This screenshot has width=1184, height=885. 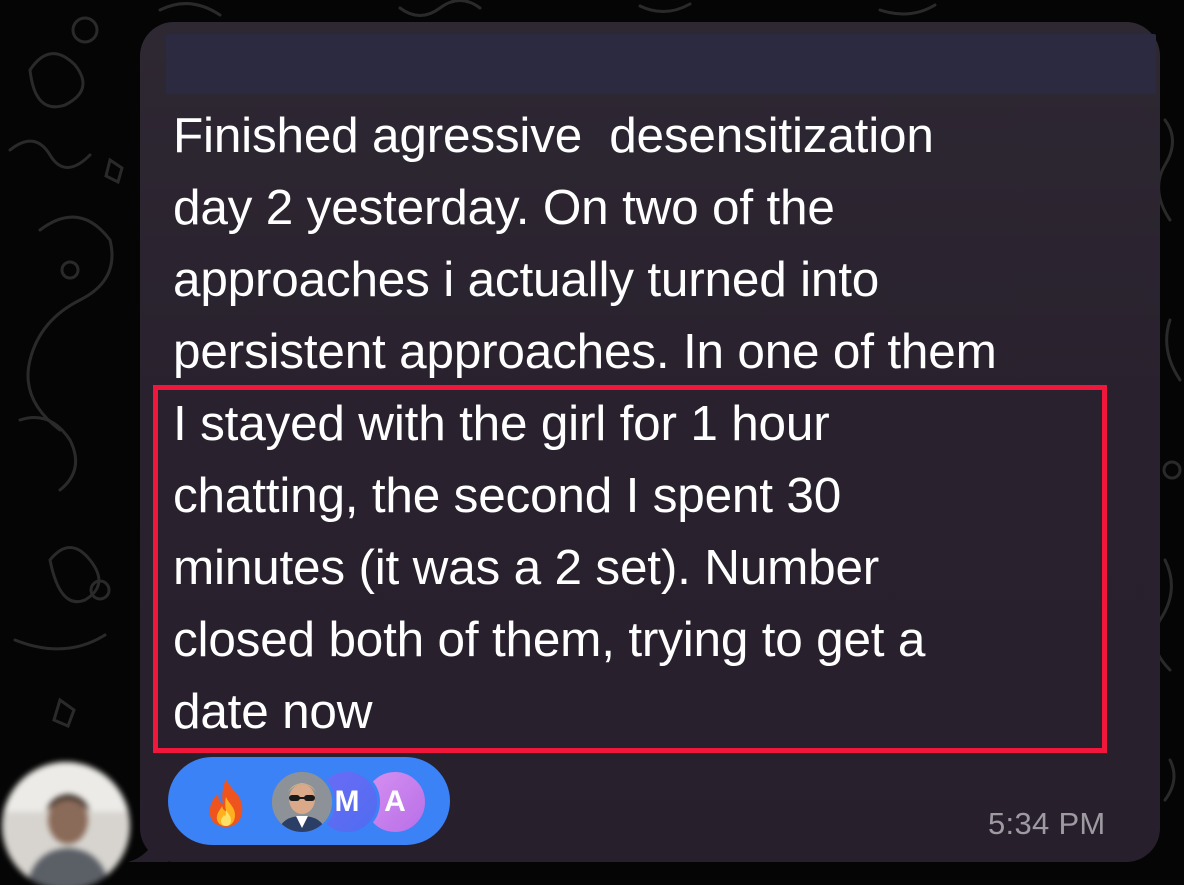 What do you see at coordinates (553, 135) in the screenshot?
I see `message-line: Finished agressive desensitization` at bounding box center [553, 135].